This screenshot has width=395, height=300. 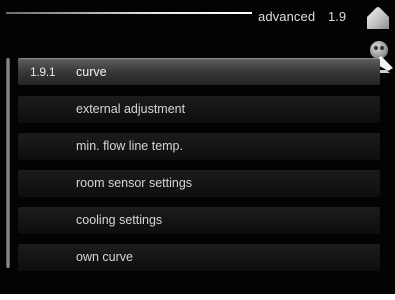 I want to click on menu-item-room-sensor-settings: room sensor settings, so click(x=199, y=183).